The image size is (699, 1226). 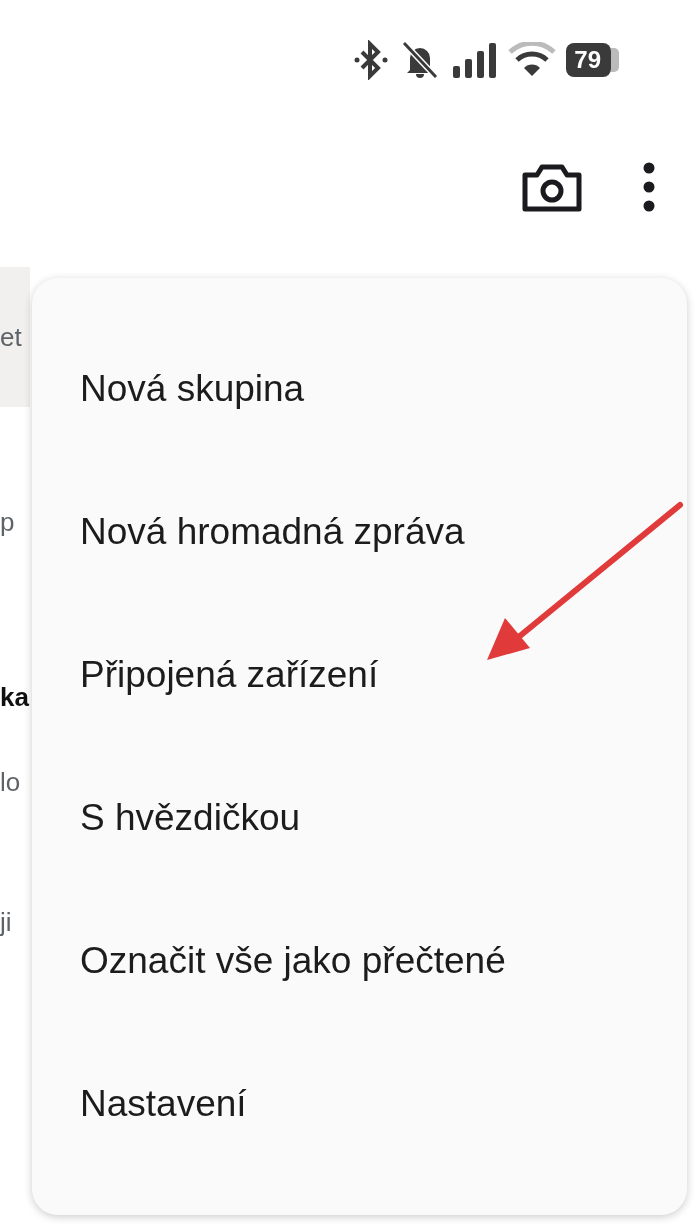 I want to click on battery-indicator: 79, so click(x=592, y=60).